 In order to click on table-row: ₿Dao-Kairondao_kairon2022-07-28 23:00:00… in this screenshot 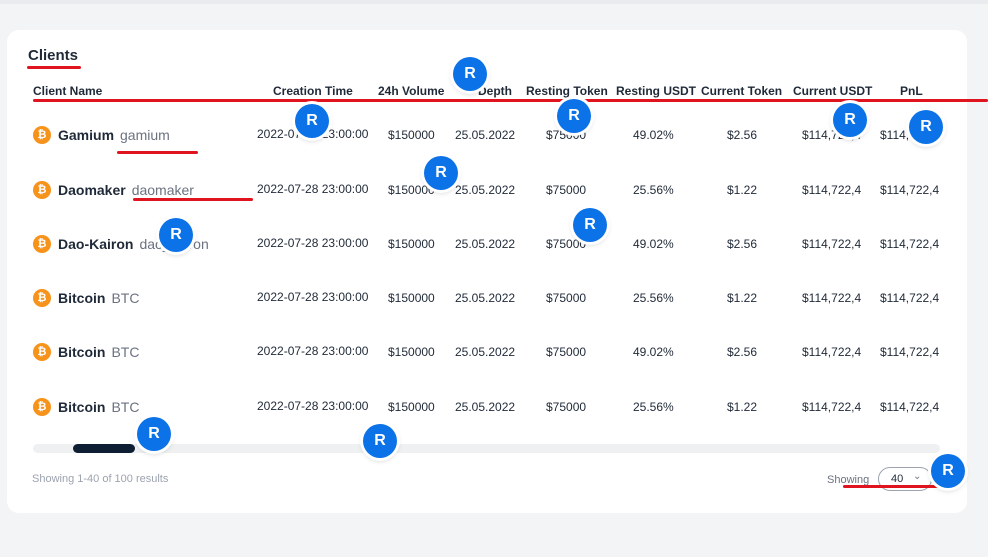, I will do `click(480, 244)`.